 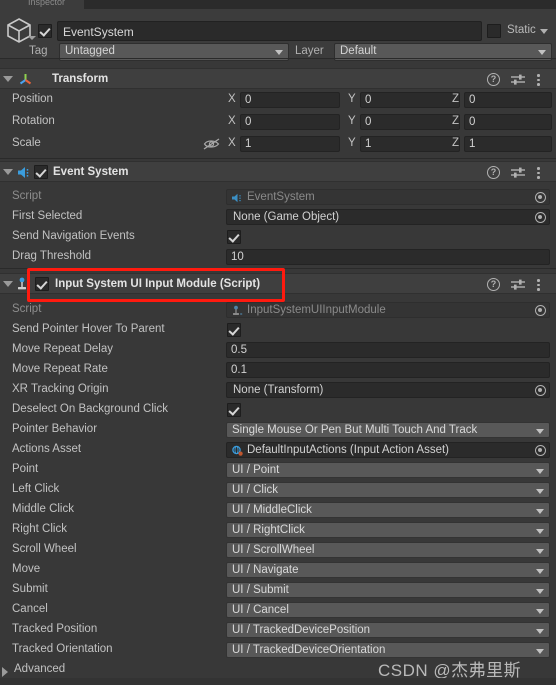 I want to click on submit-value: UI / Submit, so click(x=260, y=590).